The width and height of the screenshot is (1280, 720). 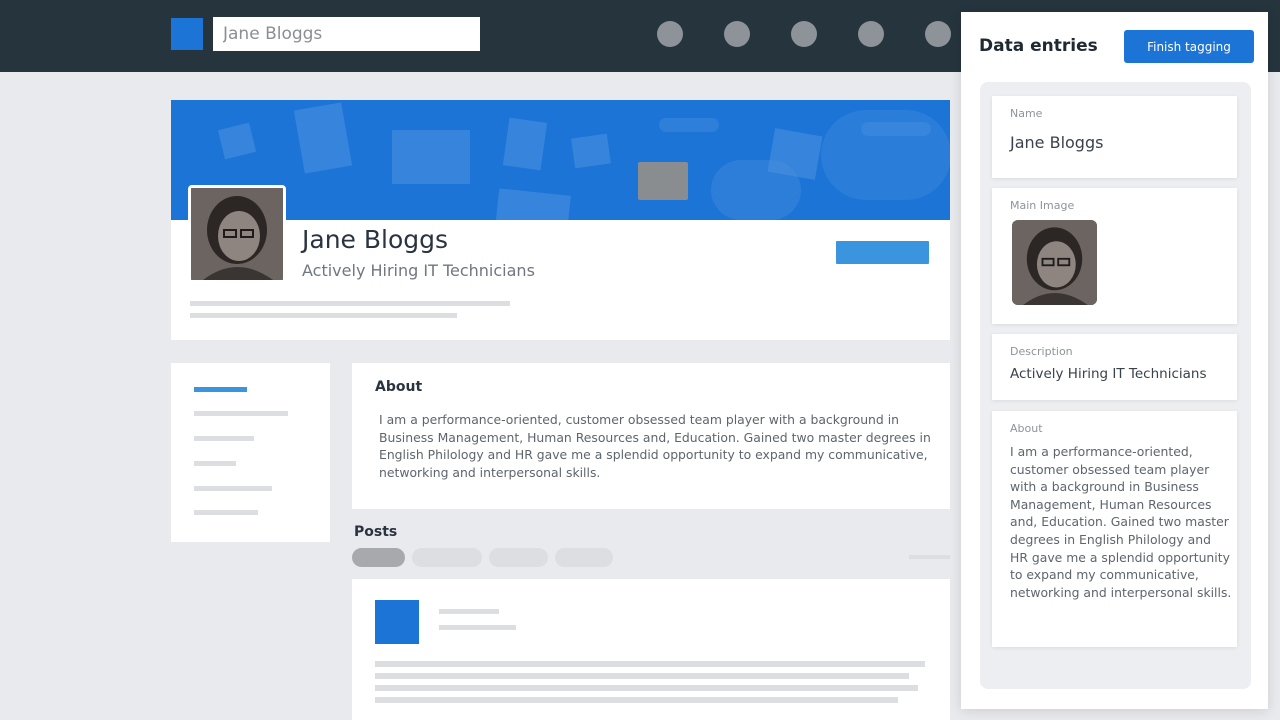 I want to click on entry-main-image: Main Image, so click(x=1114, y=256).